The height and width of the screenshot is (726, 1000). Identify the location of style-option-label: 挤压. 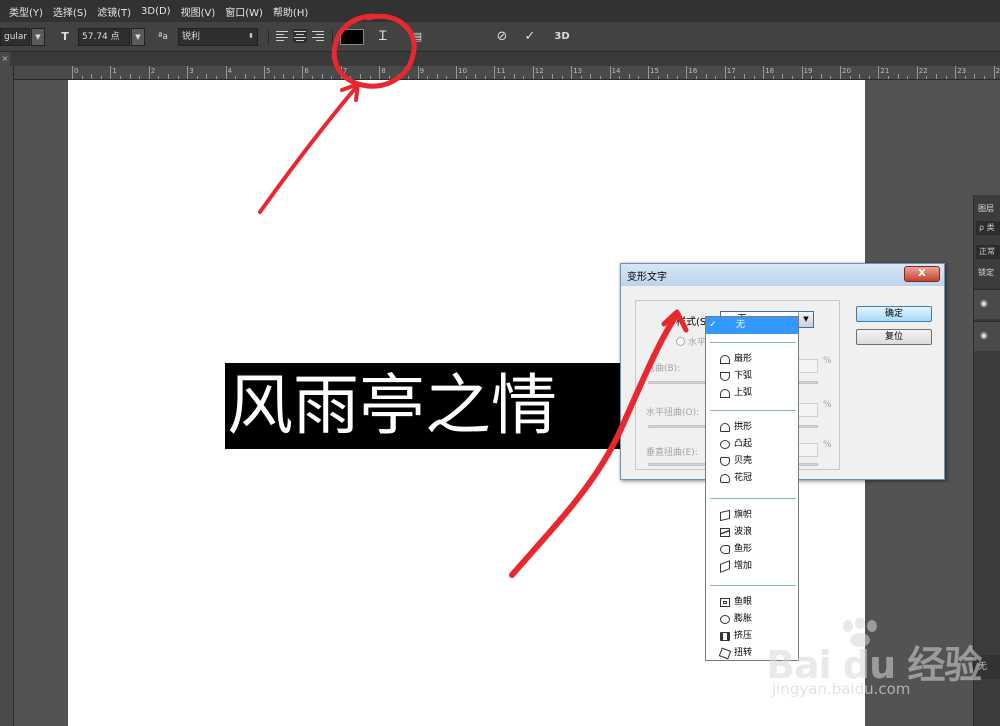
(743, 636).